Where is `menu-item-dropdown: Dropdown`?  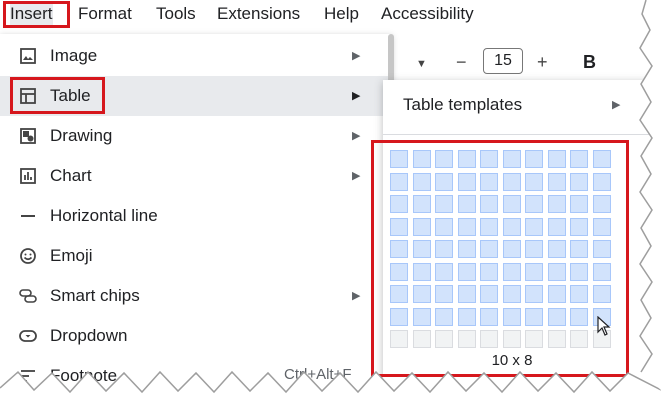
menu-item-dropdown: Dropdown is located at coordinates (196, 336).